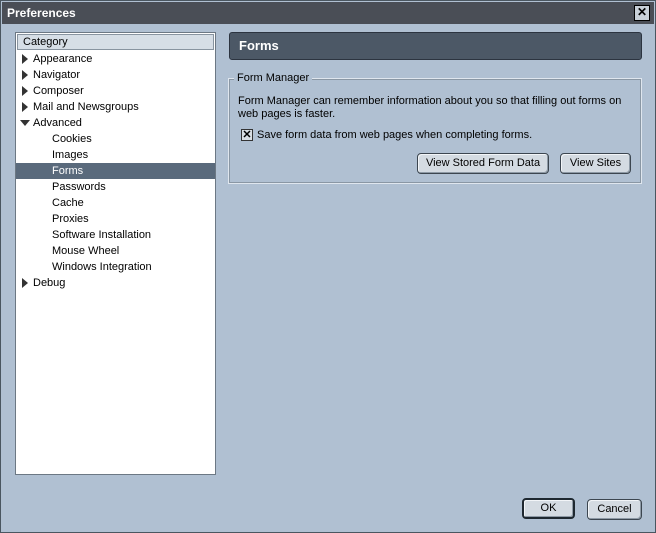  What do you see at coordinates (328, 13) in the screenshot?
I see `title-bar: Preferences ✕` at bounding box center [328, 13].